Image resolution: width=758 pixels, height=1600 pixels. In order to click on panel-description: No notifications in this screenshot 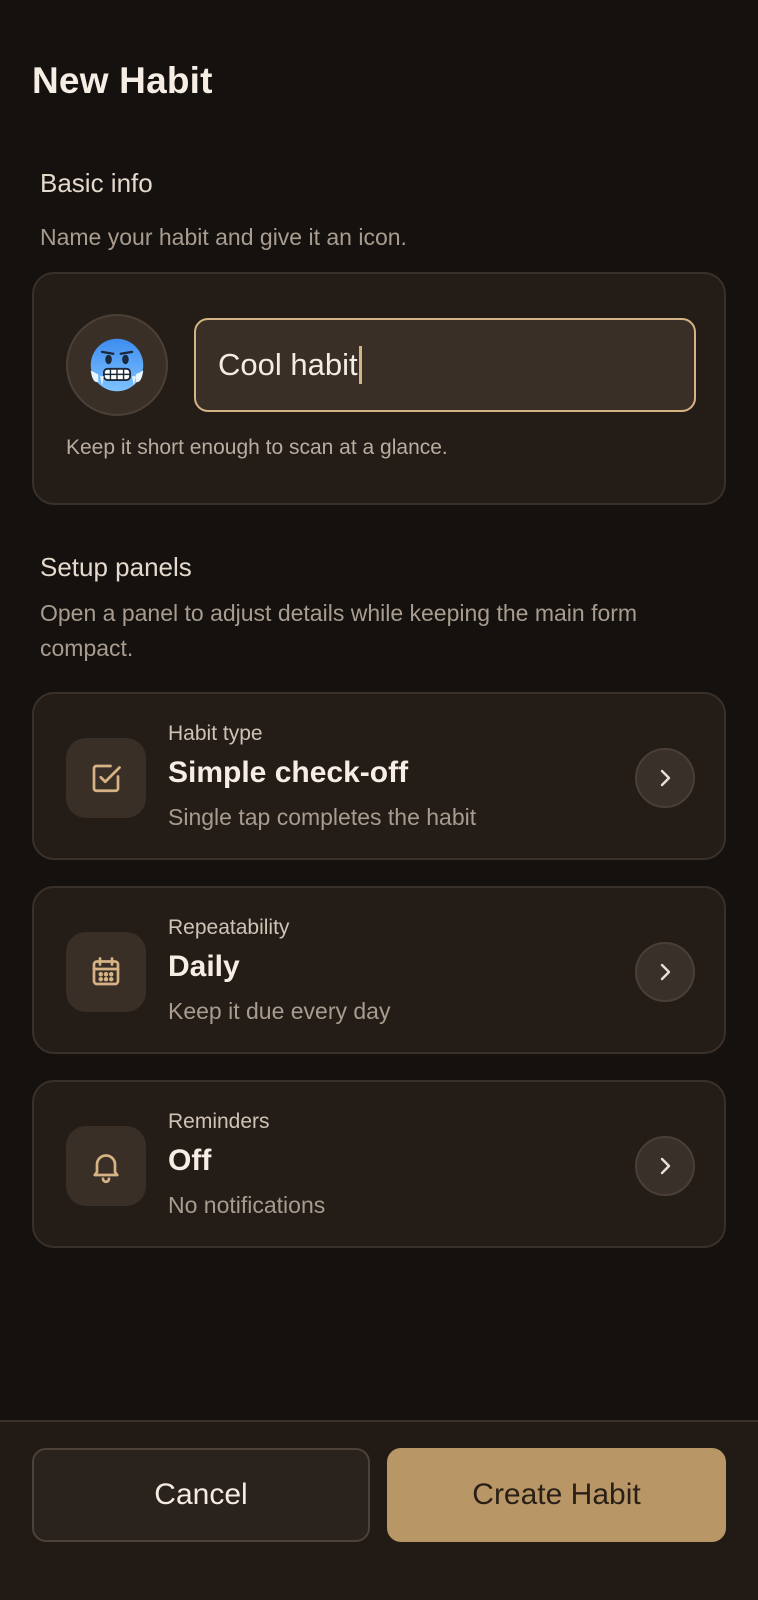, I will do `click(247, 1205)`.